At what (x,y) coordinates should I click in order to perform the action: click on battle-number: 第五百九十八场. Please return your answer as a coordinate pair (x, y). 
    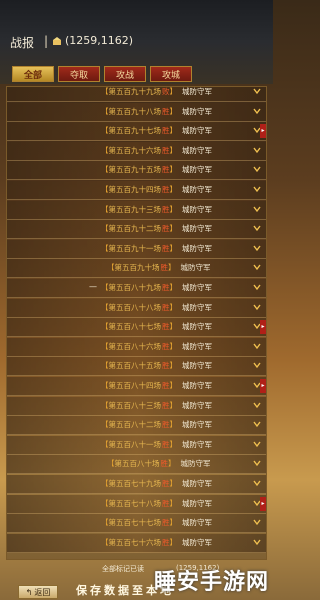
    Looking at the image, I should click on (135, 111).